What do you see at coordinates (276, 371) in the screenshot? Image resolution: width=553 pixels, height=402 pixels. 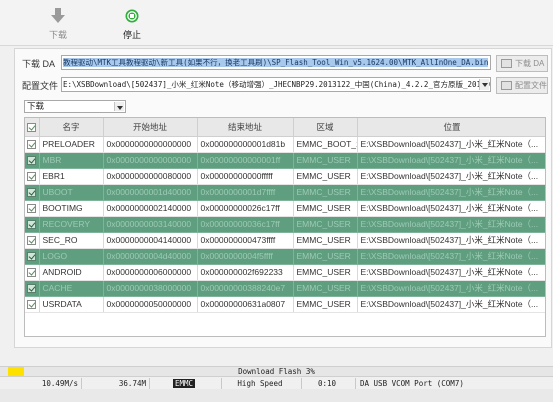 I see `progress-bar: Download Flash 3%` at bounding box center [276, 371].